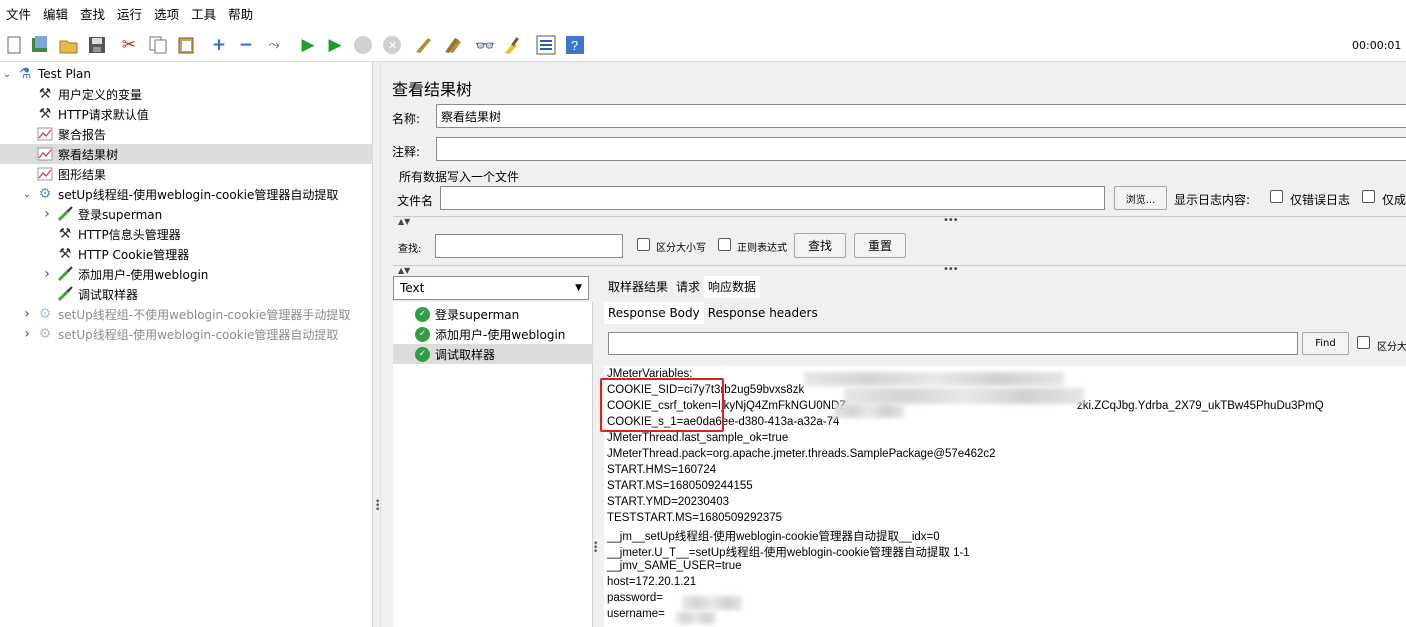 This screenshot has width=1406, height=627. What do you see at coordinates (203, 15) in the screenshot?
I see `menu-item: 工具` at bounding box center [203, 15].